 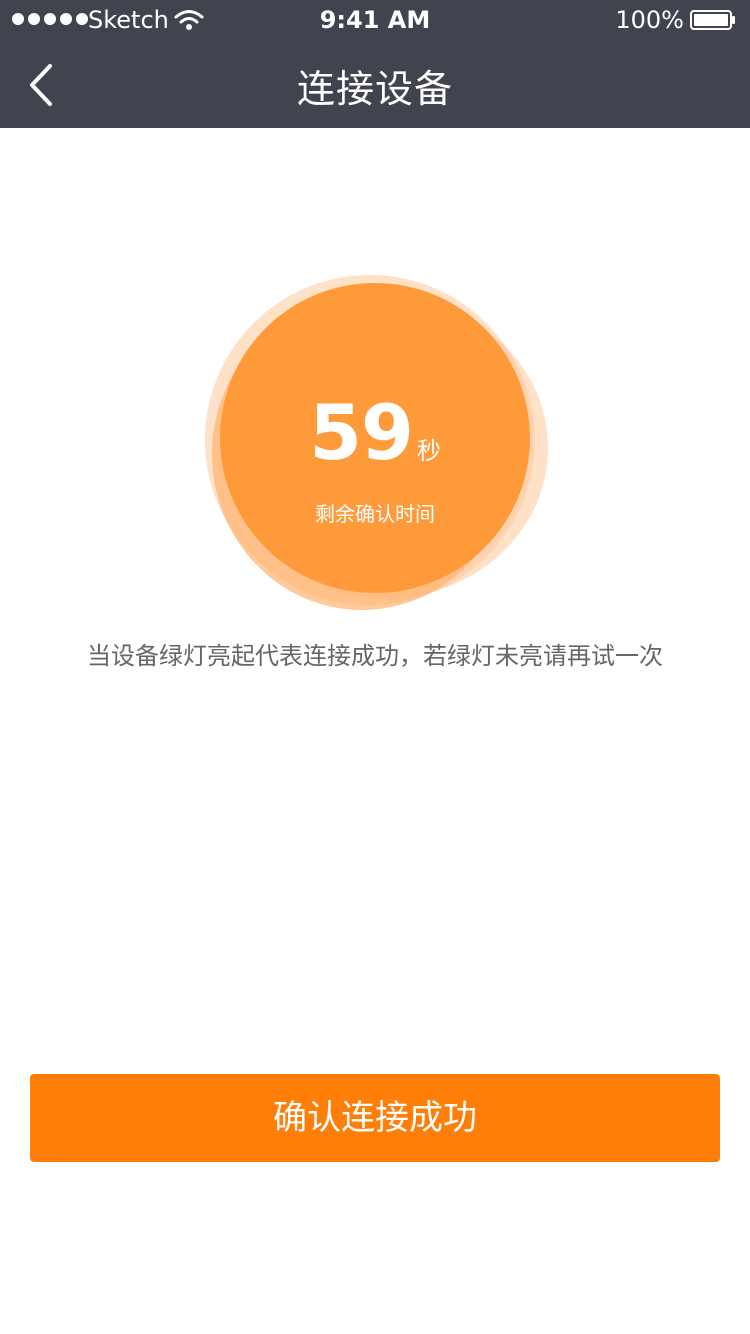 I want to click on countdown-display: 59 秒, so click(x=375, y=432).